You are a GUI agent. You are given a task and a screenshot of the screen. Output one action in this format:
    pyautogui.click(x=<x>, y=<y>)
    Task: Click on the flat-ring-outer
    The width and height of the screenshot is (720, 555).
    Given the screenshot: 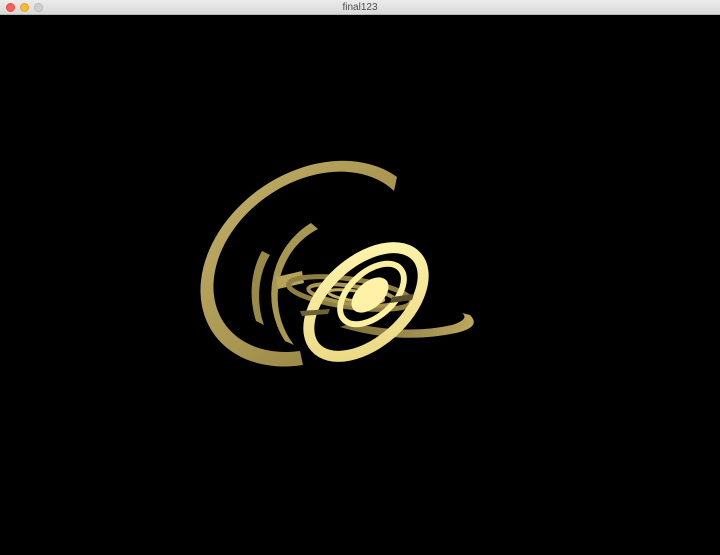 What is the action you would take?
    pyautogui.click(x=350, y=293)
    